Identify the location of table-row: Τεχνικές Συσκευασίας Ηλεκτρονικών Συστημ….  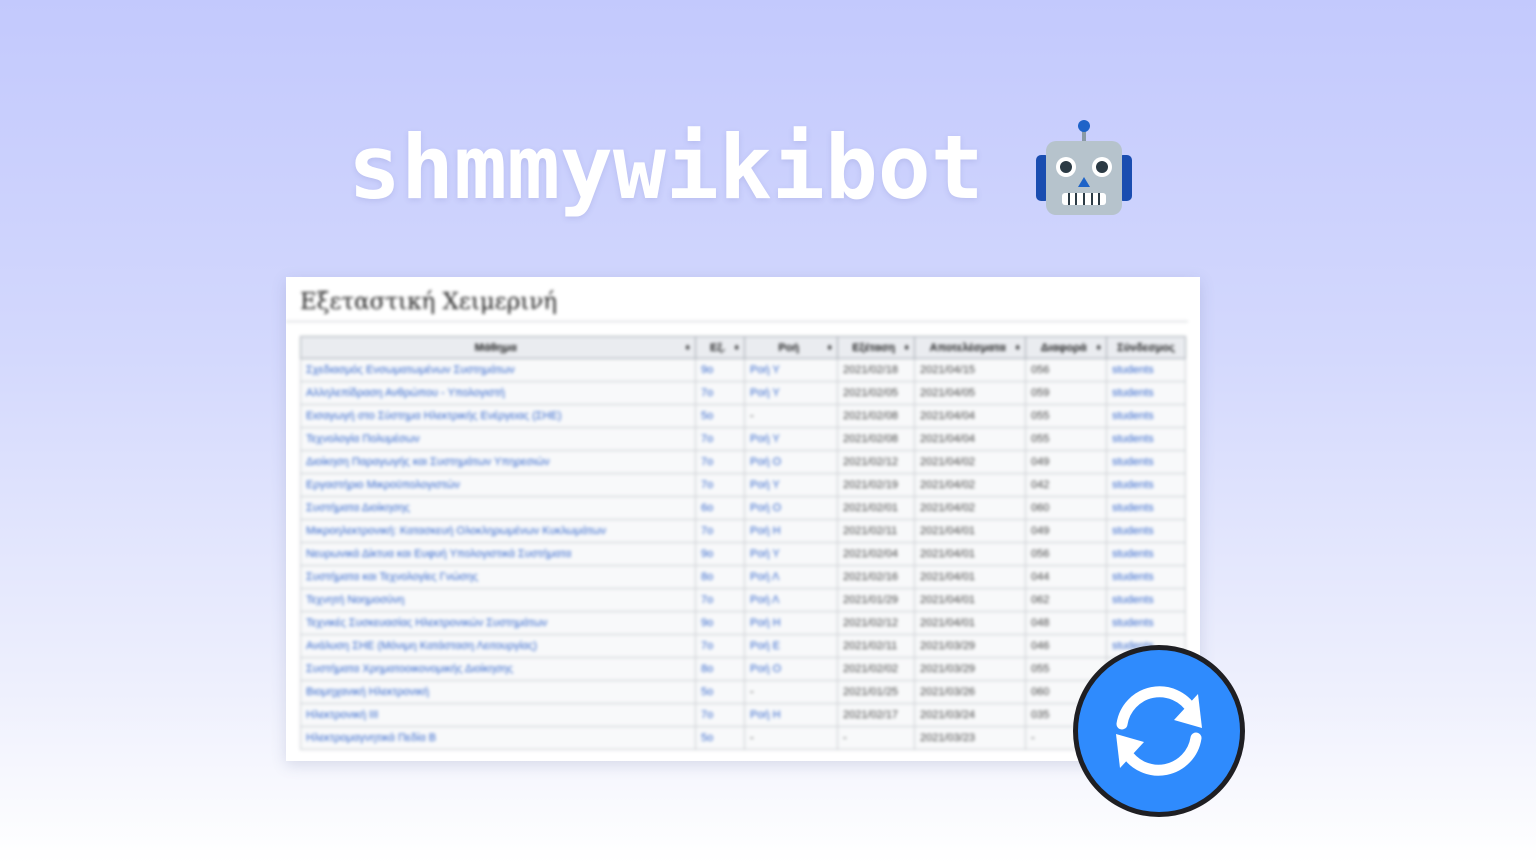
(743, 623).